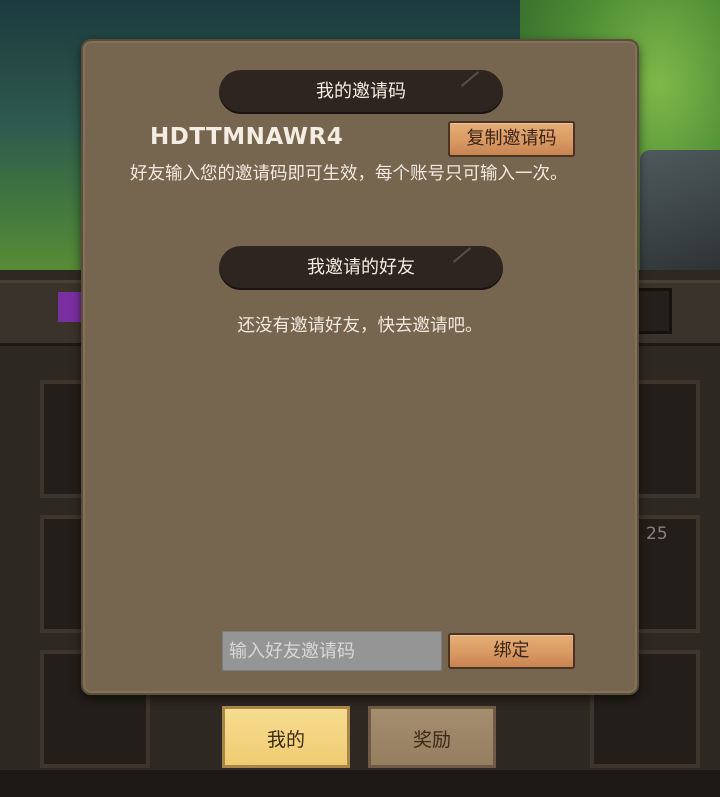  Describe the element at coordinates (680, 210) in the screenshot. I see `rock-pillar` at that location.